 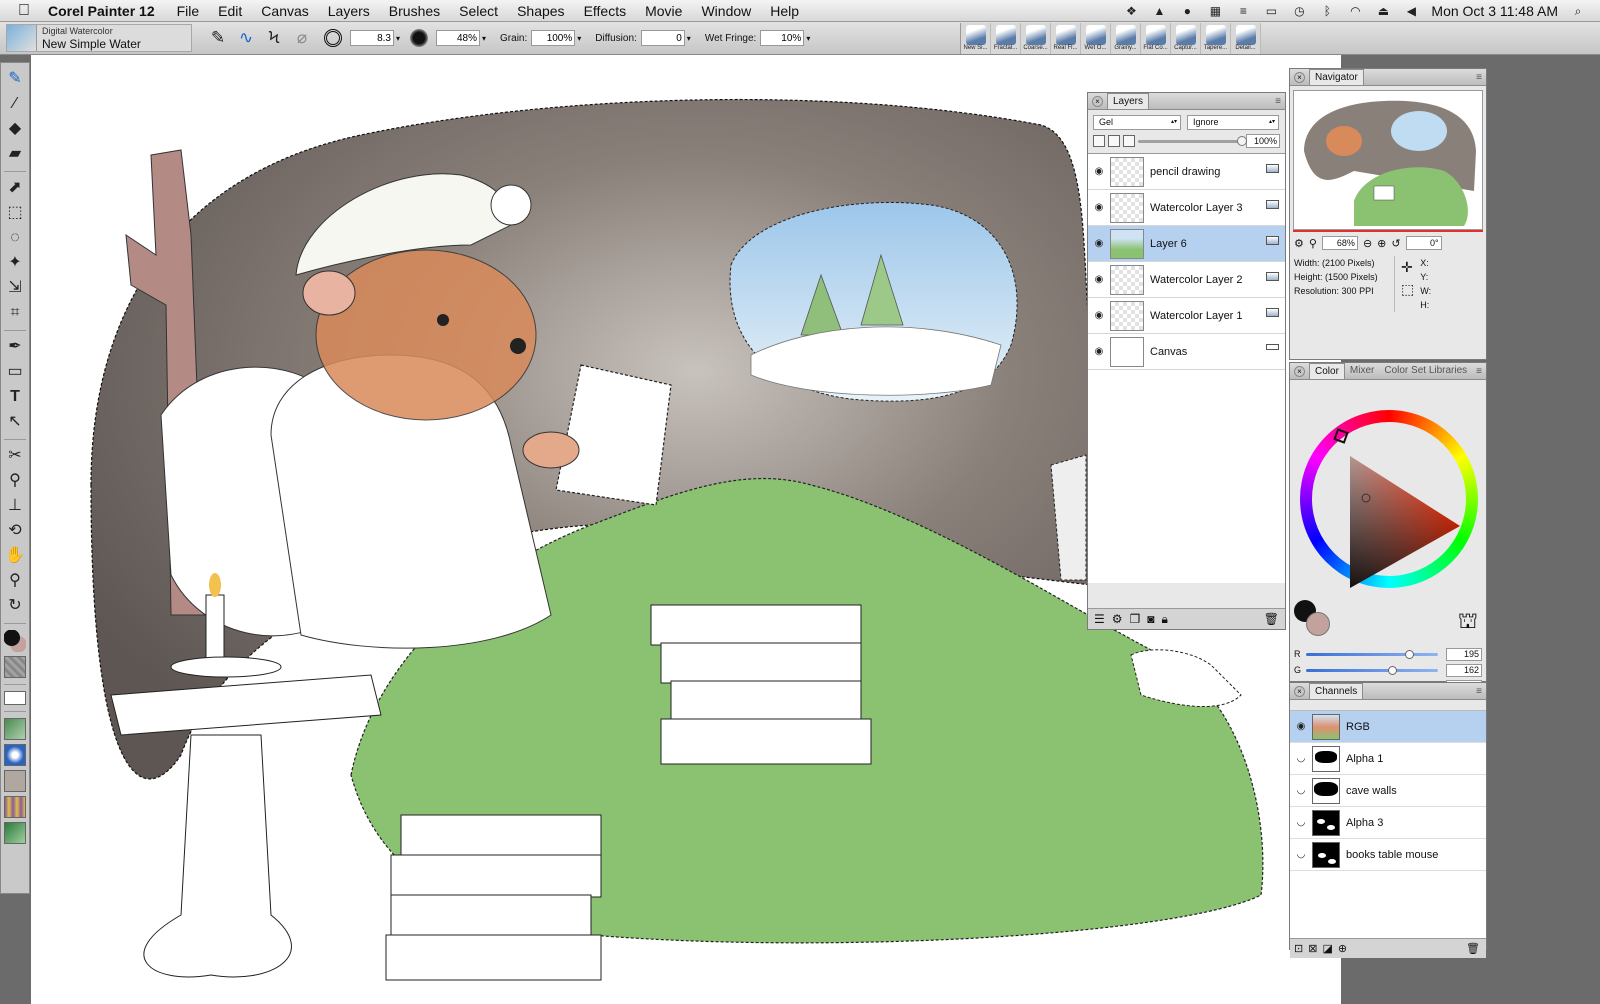 What do you see at coordinates (1299, 11) in the screenshot?
I see `time-machine-icon: ◷` at bounding box center [1299, 11].